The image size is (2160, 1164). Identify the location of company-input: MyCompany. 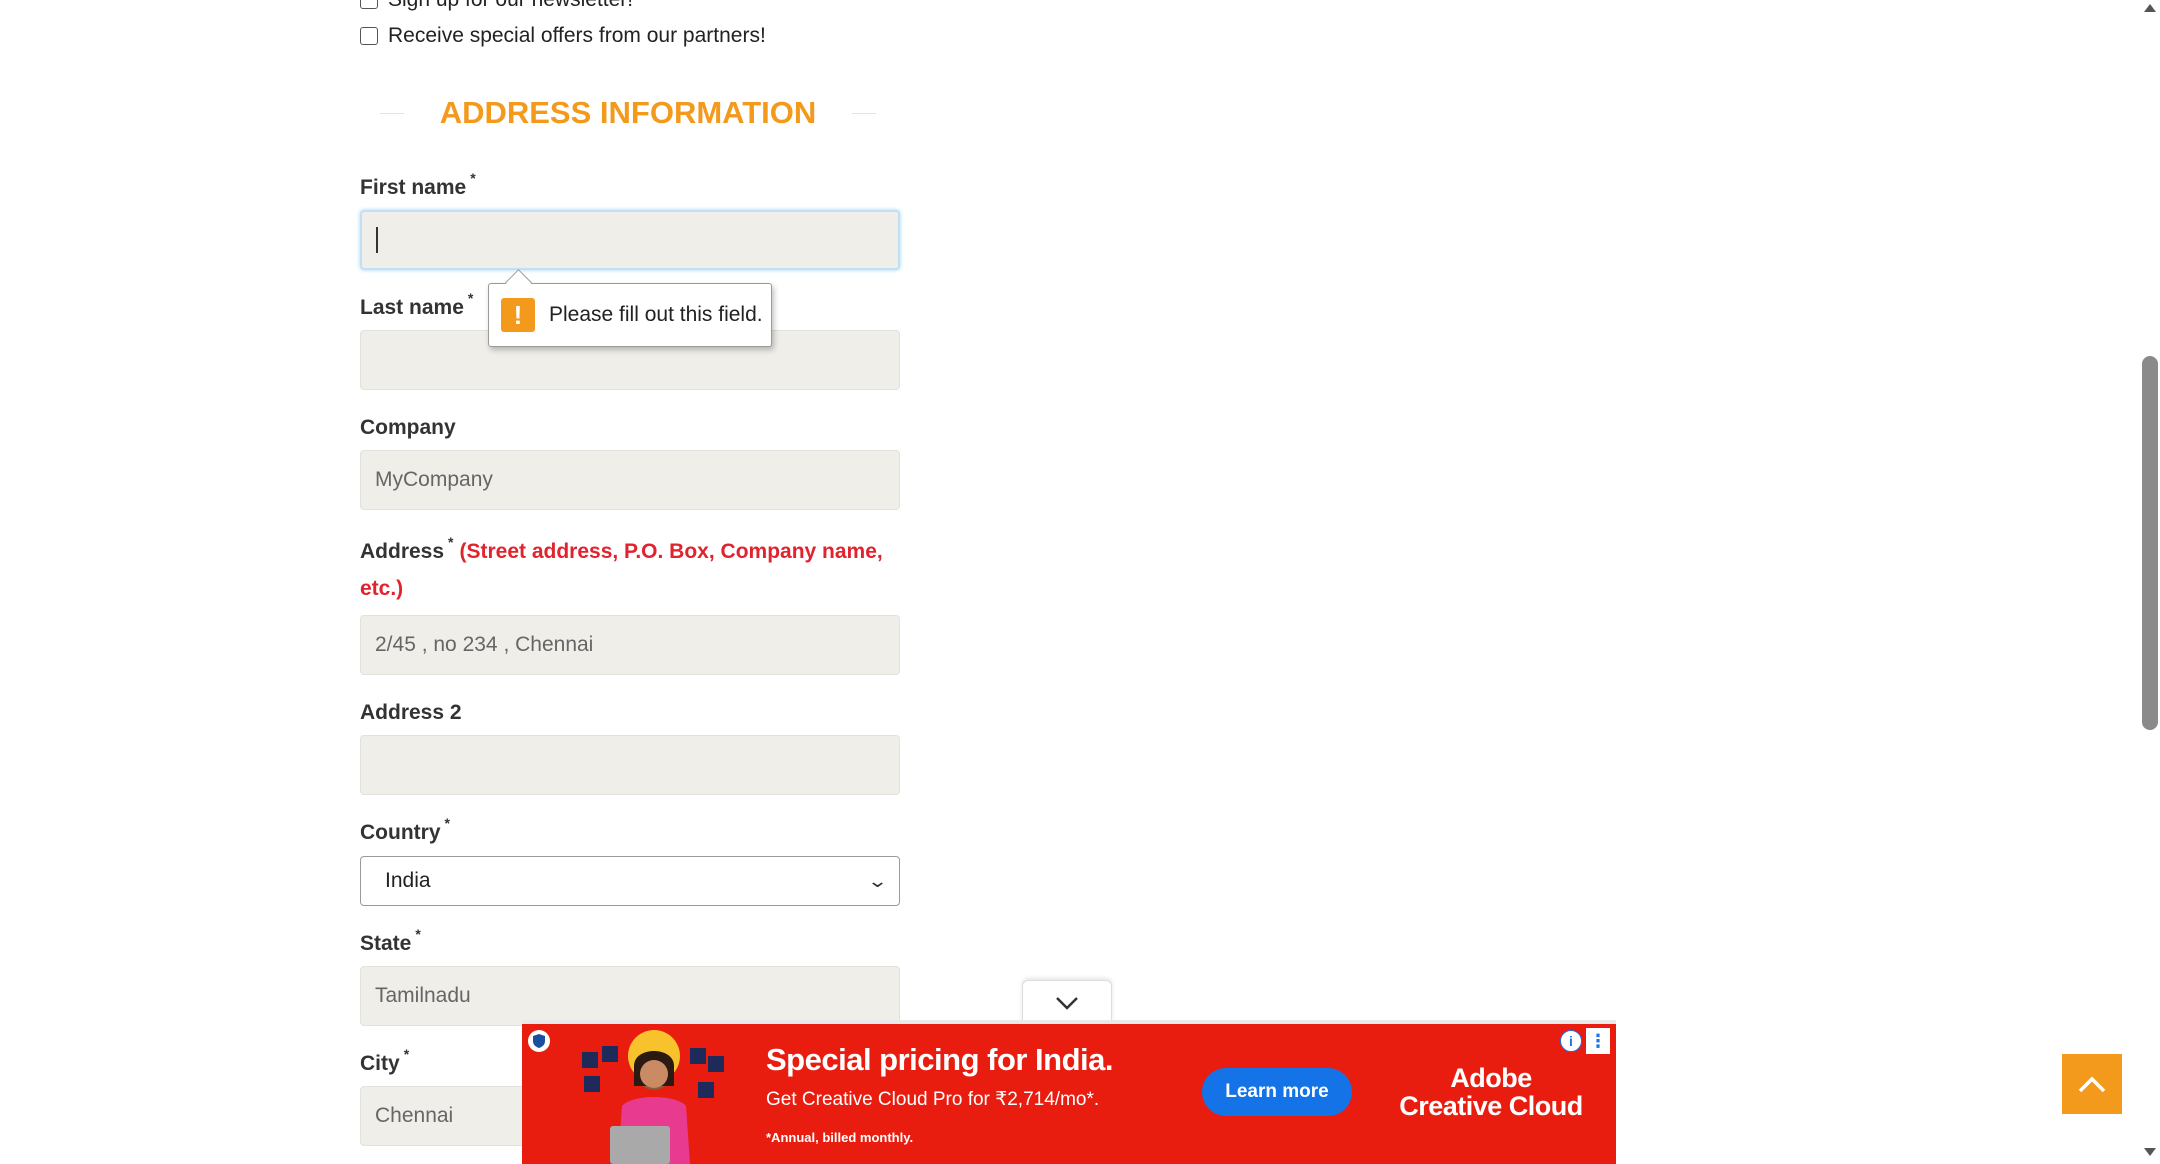
(630, 480).